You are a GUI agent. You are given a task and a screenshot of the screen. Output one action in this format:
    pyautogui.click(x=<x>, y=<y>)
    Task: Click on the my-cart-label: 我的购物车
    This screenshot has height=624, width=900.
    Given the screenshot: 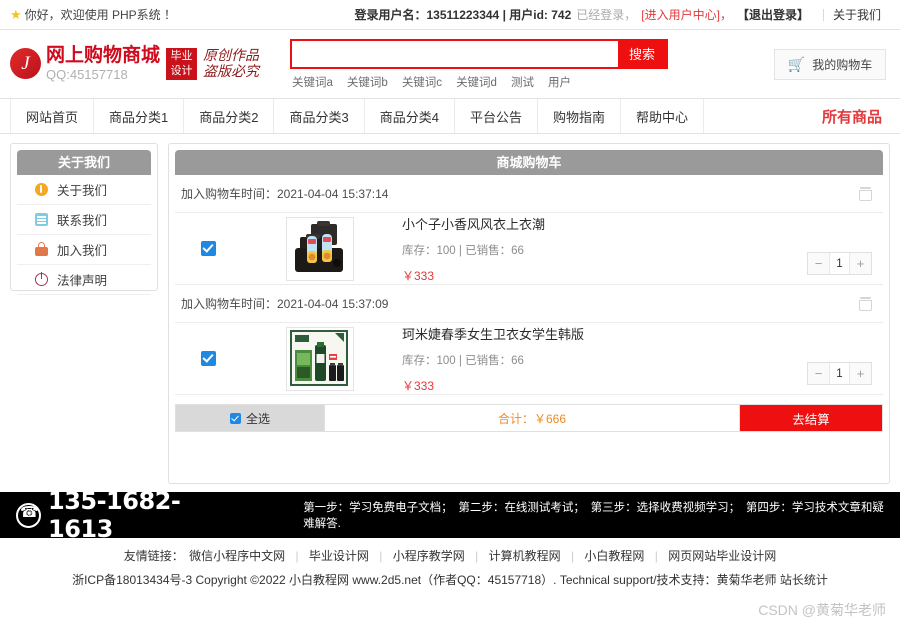 What is the action you would take?
    pyautogui.click(x=842, y=64)
    